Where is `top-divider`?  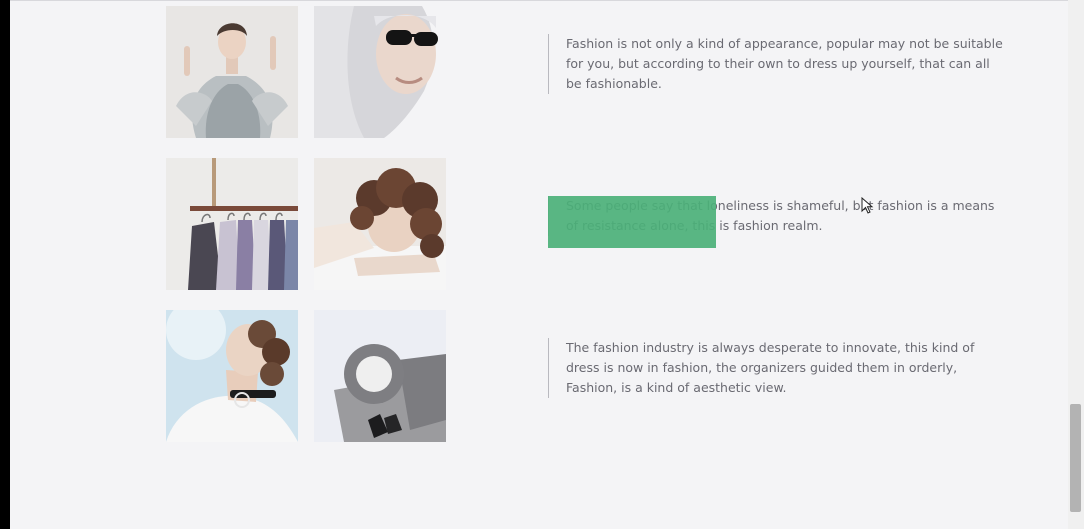
top-divider is located at coordinates (539, 0).